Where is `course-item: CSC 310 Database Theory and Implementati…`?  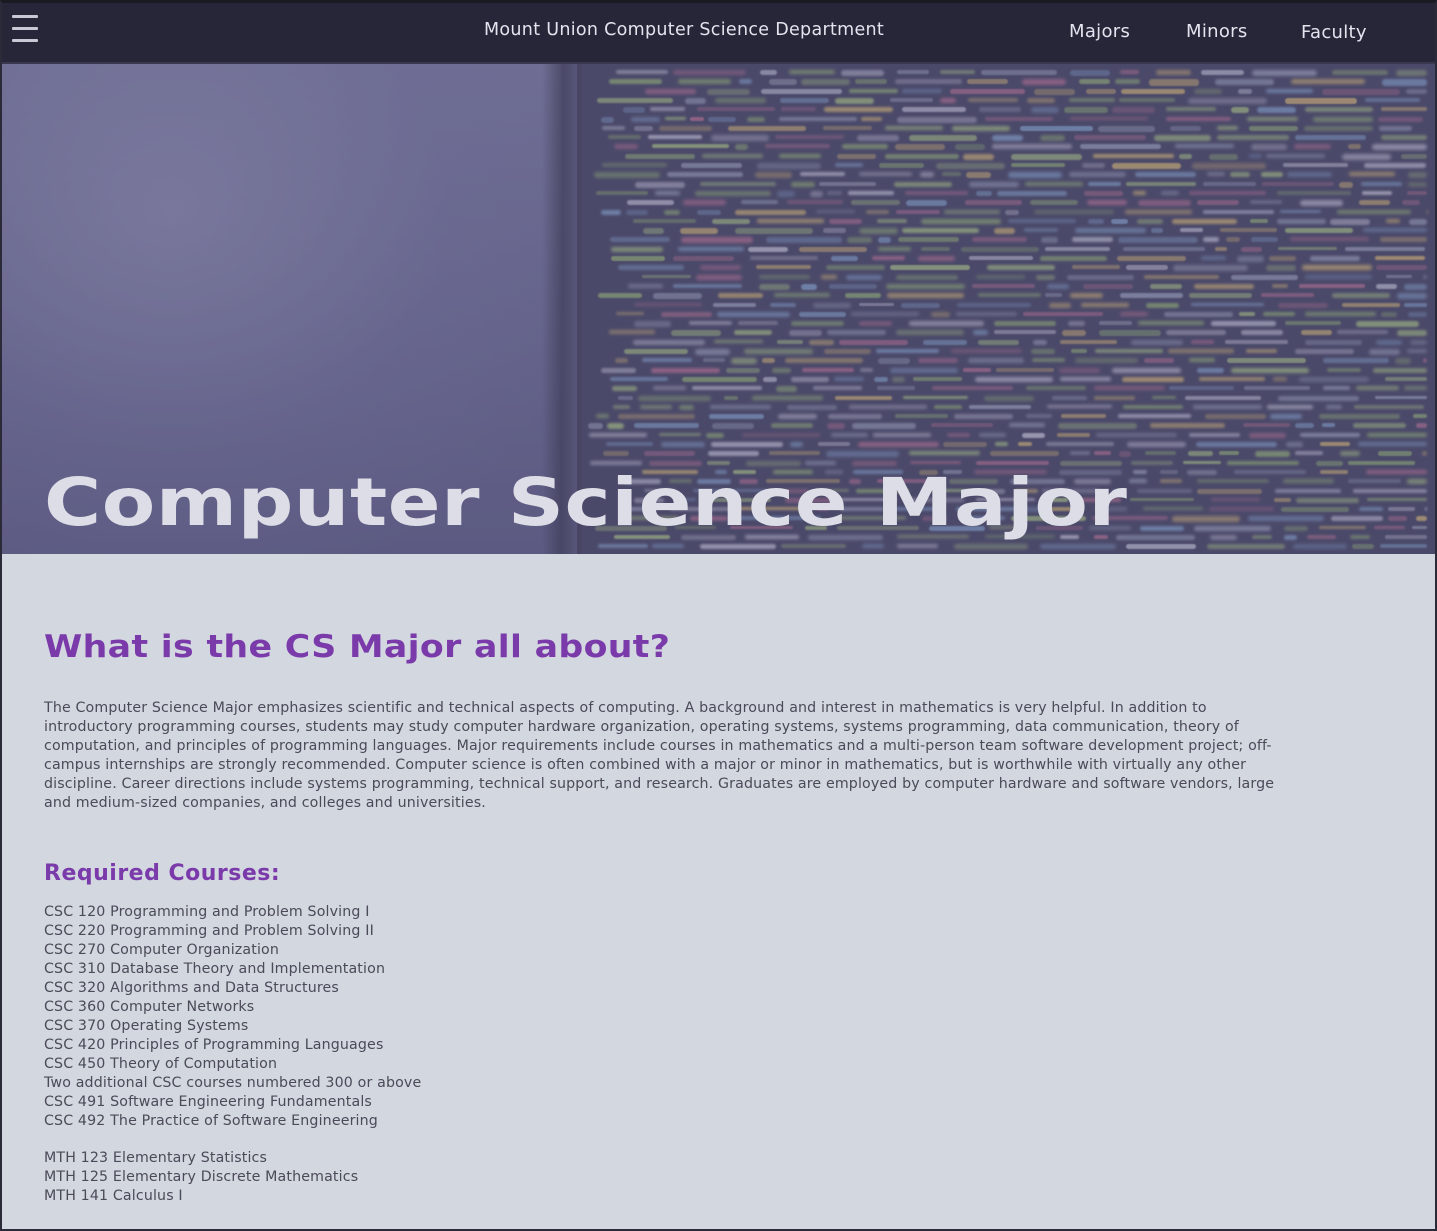 course-item: CSC 310 Database Theory and Implementati… is located at coordinates (215, 969).